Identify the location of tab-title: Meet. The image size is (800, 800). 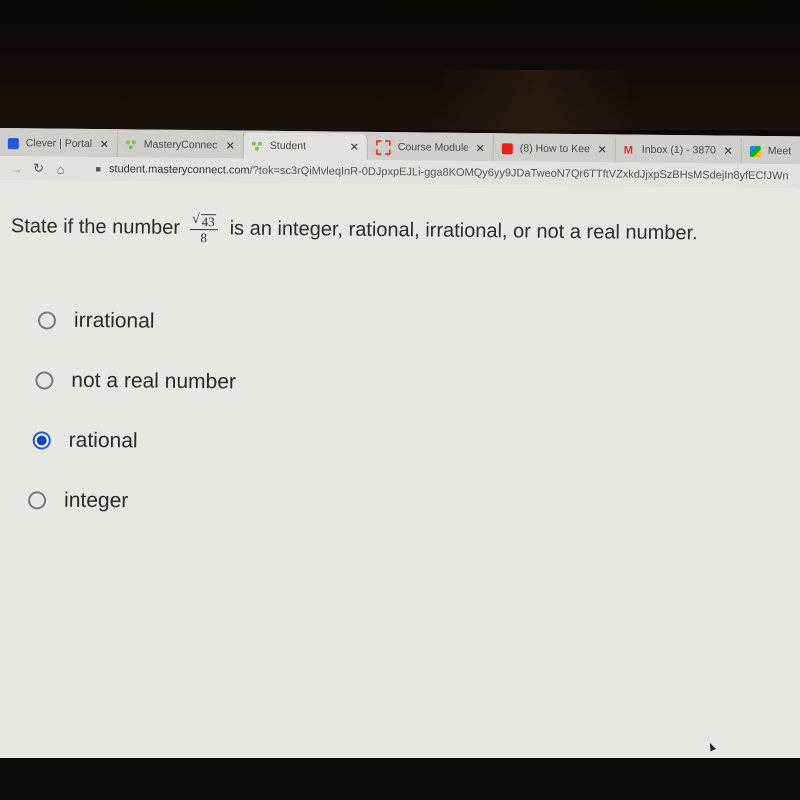
(779, 151).